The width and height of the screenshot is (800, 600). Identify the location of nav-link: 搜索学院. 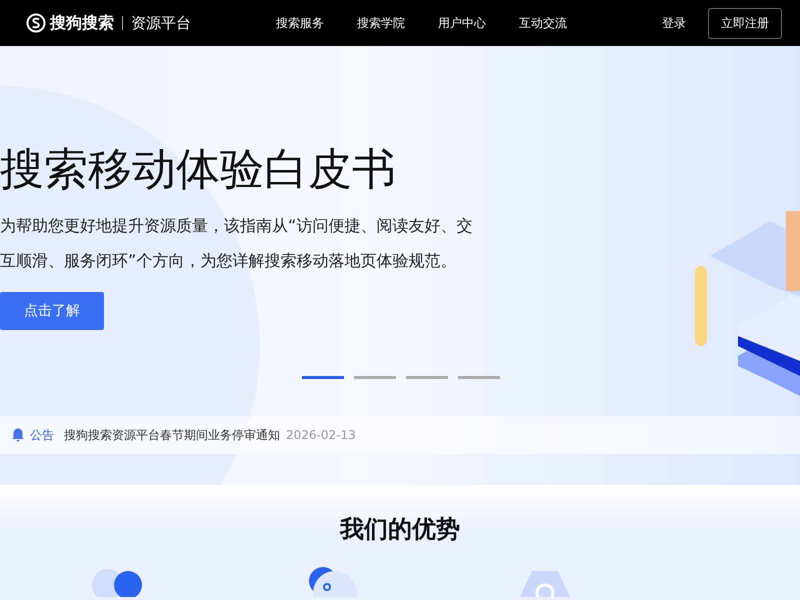
(381, 23).